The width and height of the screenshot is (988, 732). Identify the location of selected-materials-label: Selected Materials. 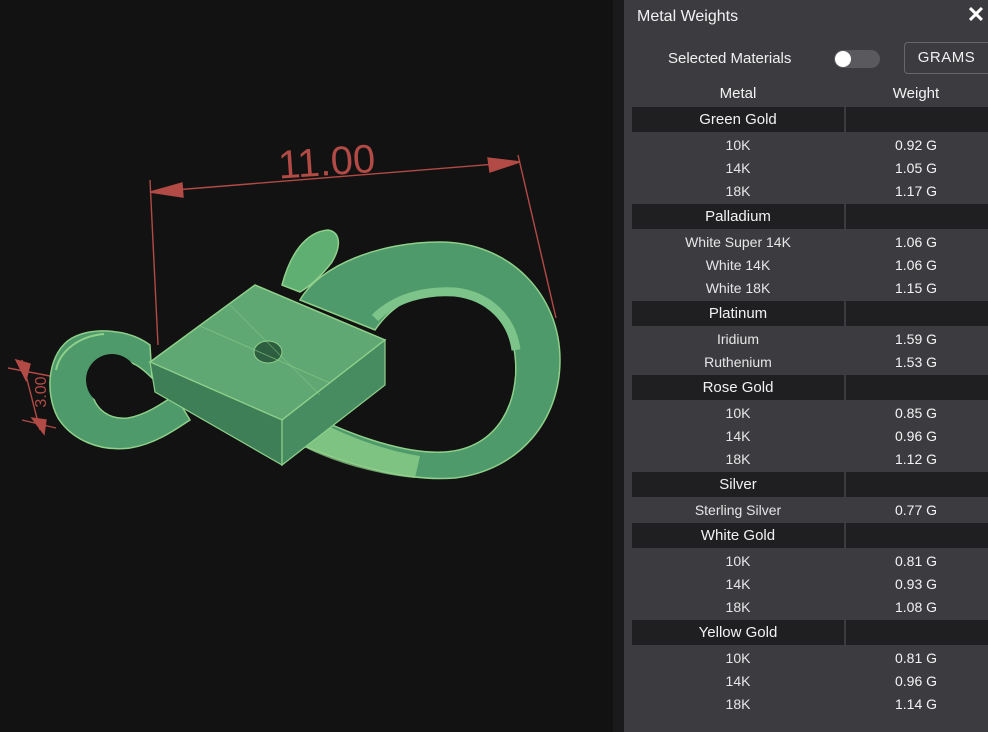
(730, 58).